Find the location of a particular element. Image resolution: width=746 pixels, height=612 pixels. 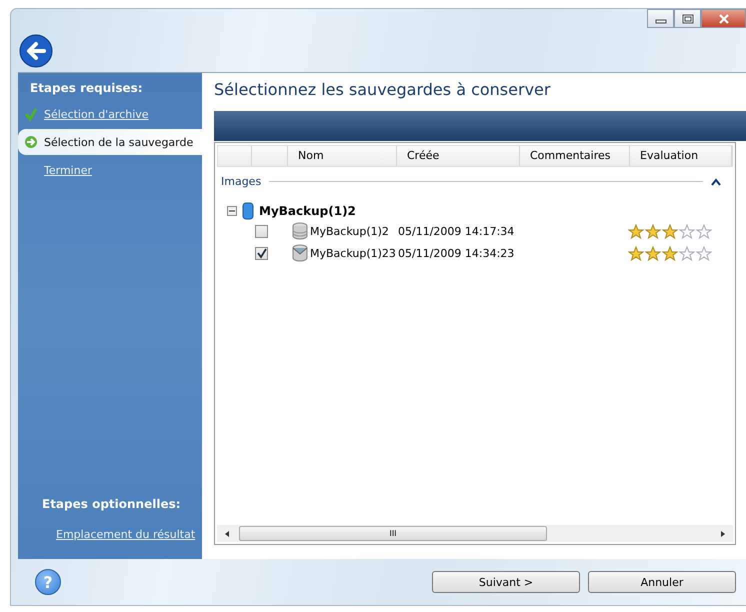

scroll-left-icon is located at coordinates (227, 534).